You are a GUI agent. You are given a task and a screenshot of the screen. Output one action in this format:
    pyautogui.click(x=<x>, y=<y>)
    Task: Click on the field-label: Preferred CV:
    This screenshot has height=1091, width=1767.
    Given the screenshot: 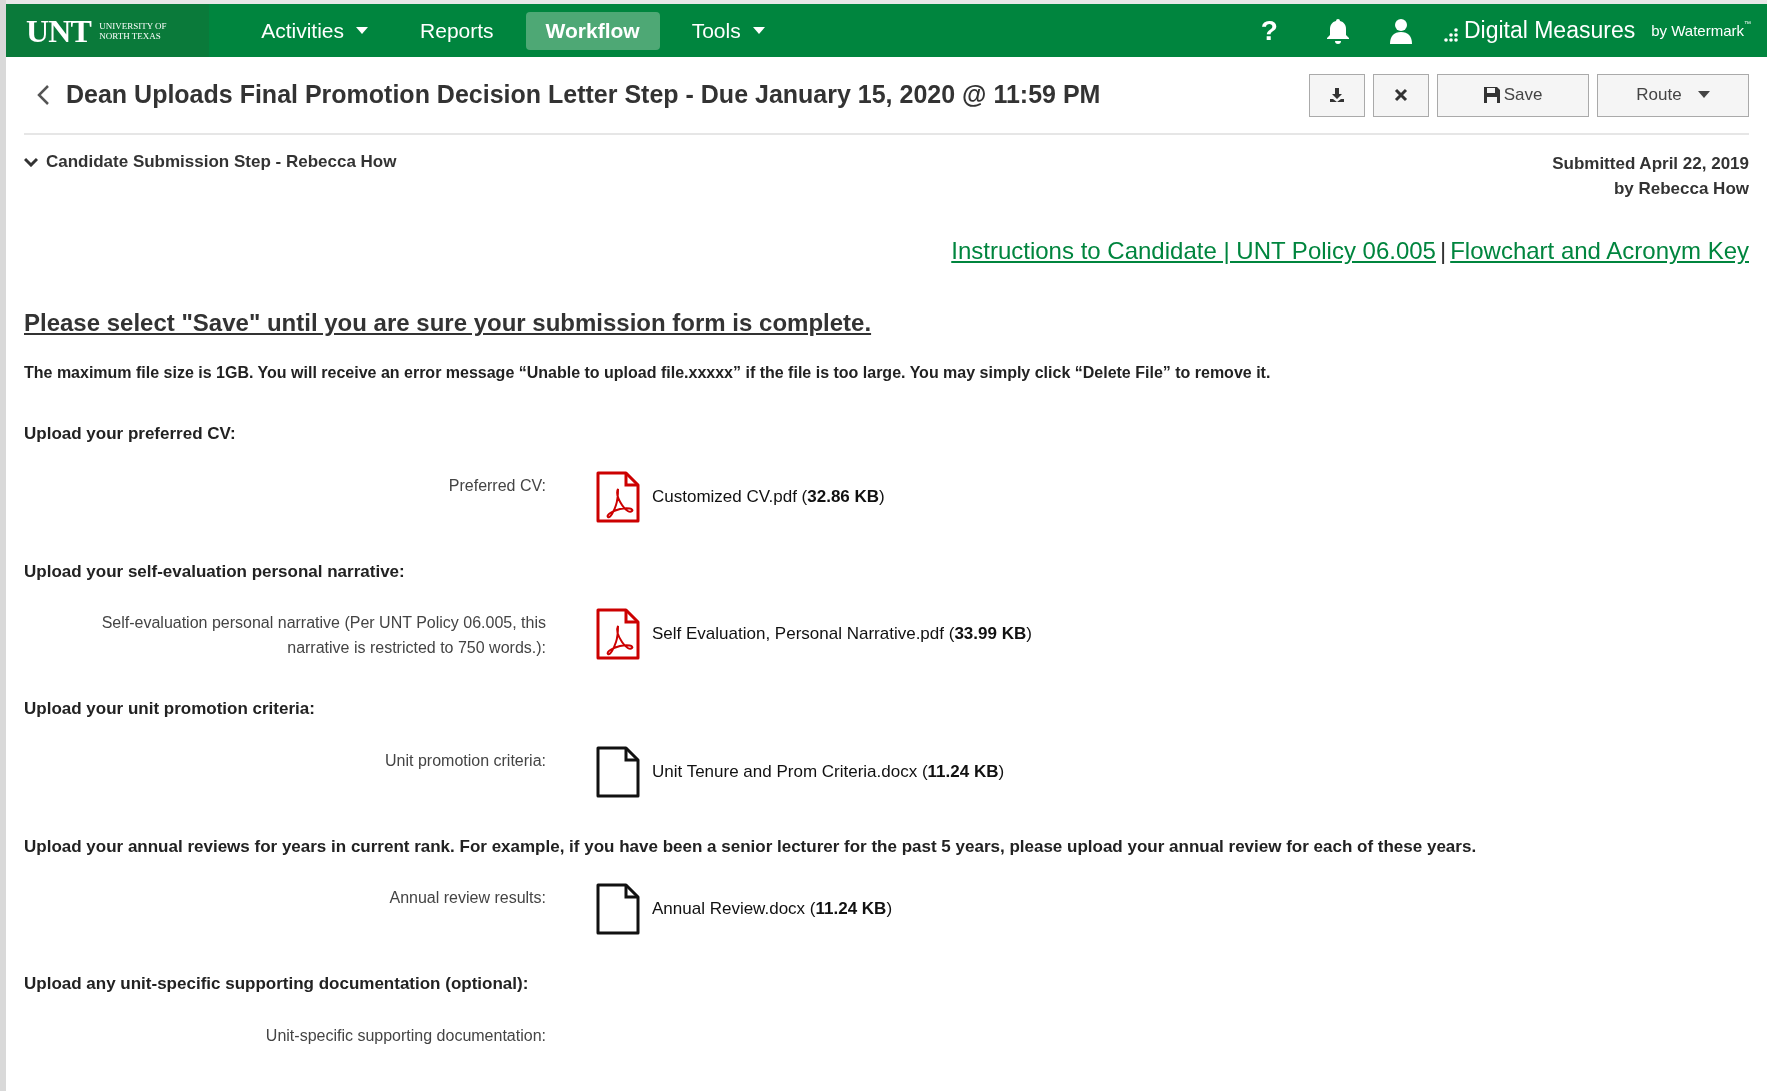 What is the action you would take?
    pyautogui.click(x=496, y=485)
    